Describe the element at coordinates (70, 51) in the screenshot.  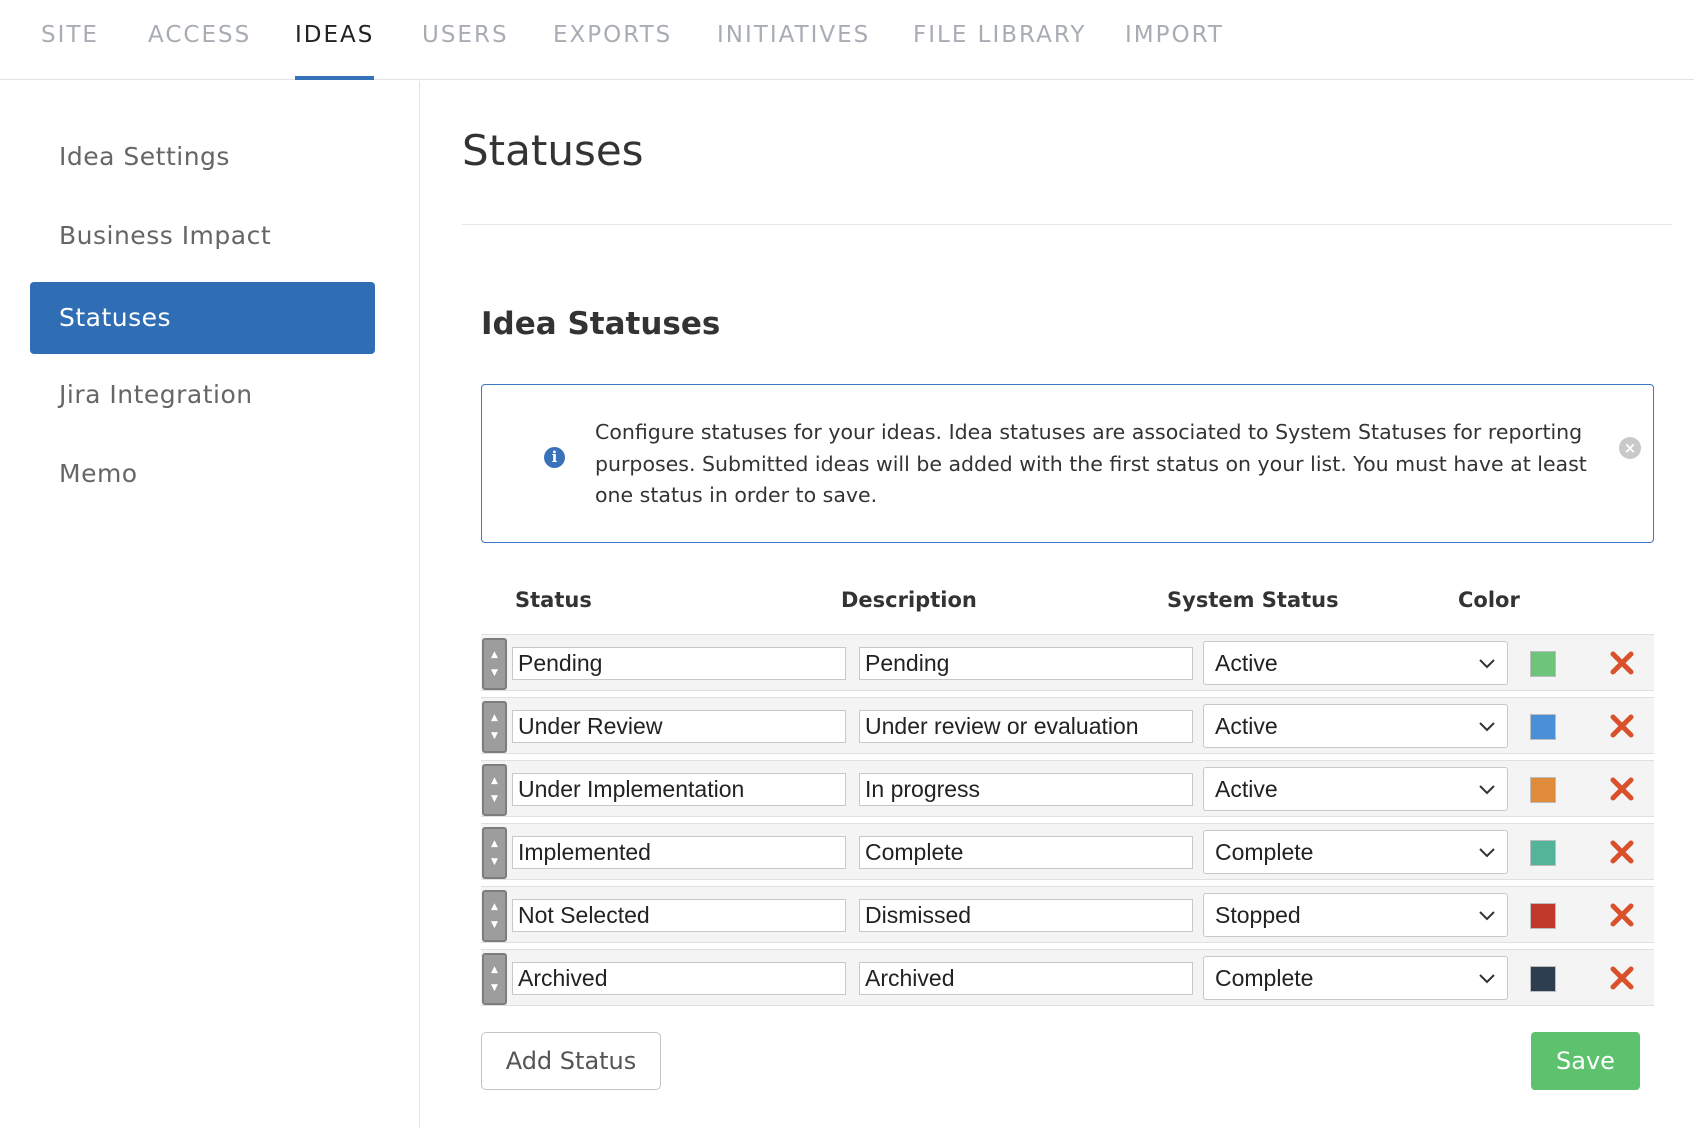
I see `tab-site: SITE` at that location.